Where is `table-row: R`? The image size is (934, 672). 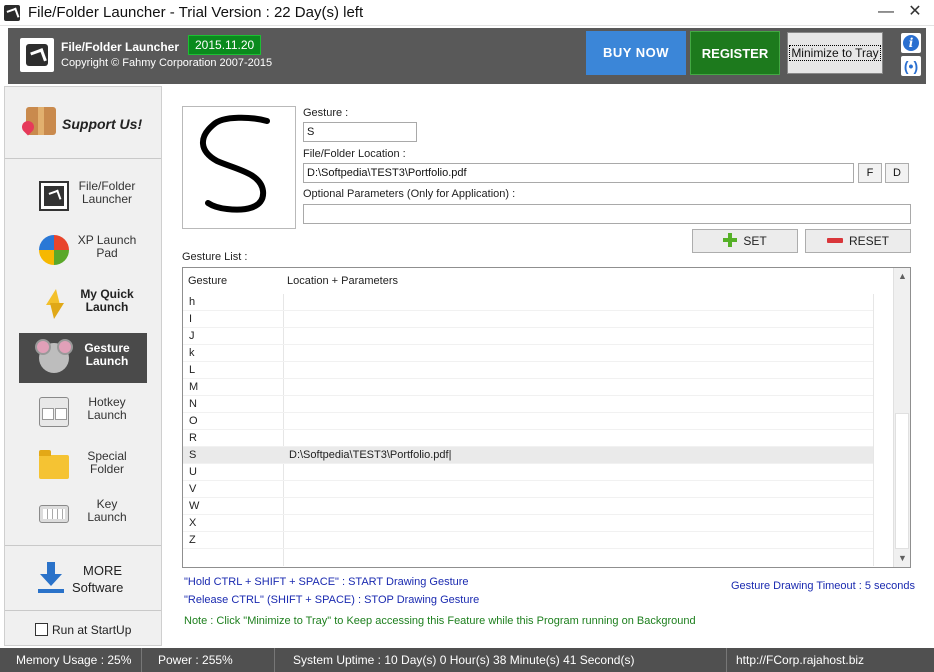
table-row: R is located at coordinates (528, 438).